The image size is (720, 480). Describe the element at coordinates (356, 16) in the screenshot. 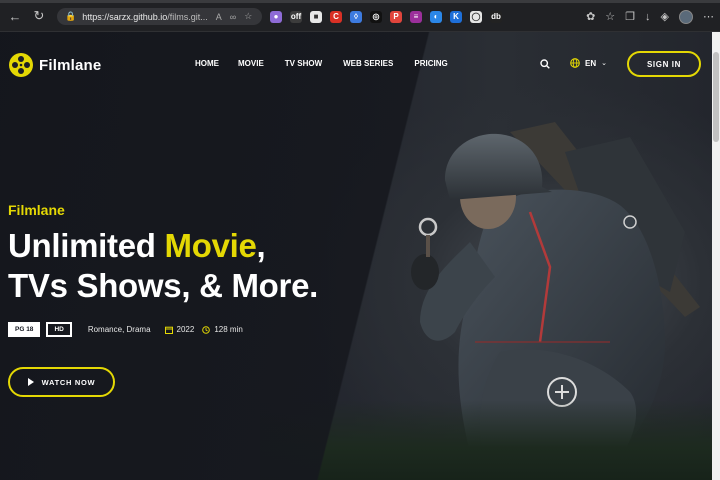

I see `ext-drop-icon: ◊` at that location.